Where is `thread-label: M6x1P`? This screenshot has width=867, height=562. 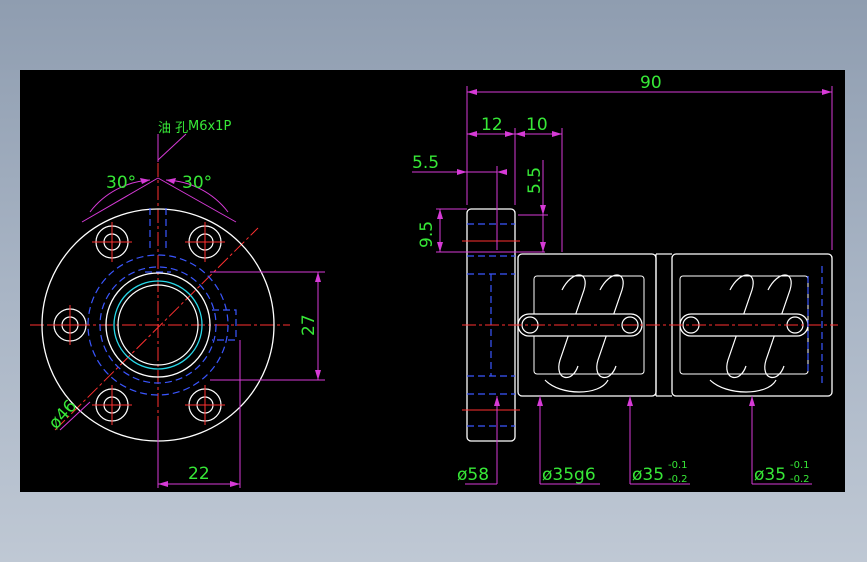
thread-label: M6x1P is located at coordinates (209, 126).